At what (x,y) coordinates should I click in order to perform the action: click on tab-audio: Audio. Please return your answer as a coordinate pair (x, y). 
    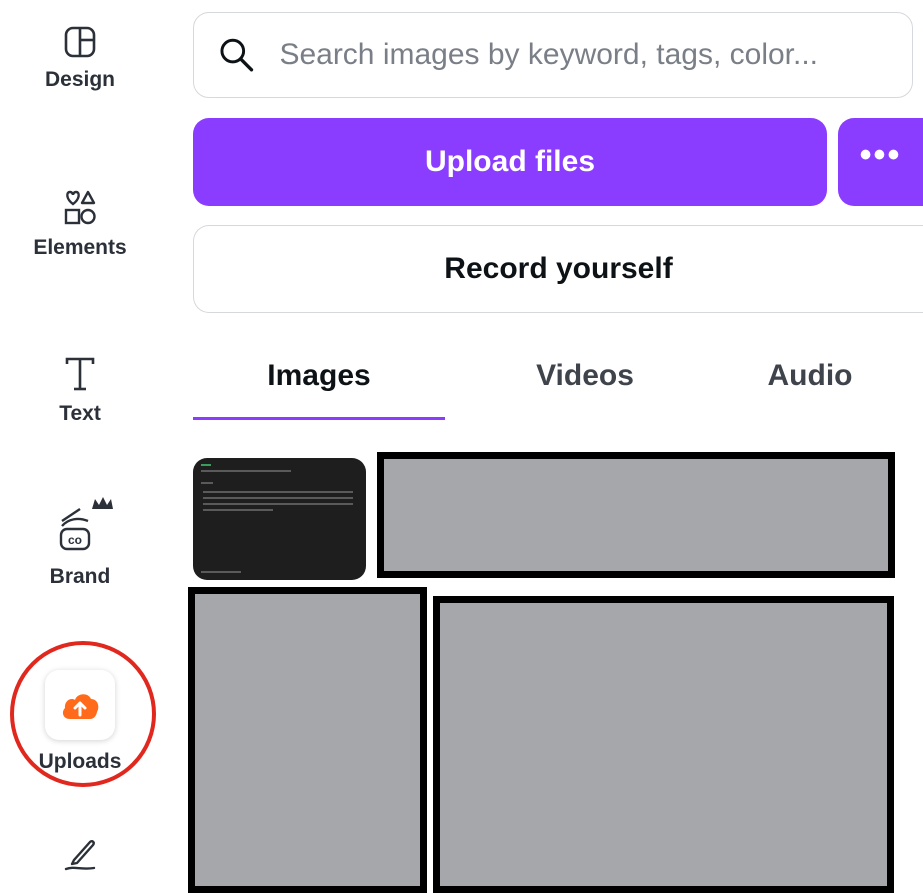
    Looking at the image, I should click on (810, 376).